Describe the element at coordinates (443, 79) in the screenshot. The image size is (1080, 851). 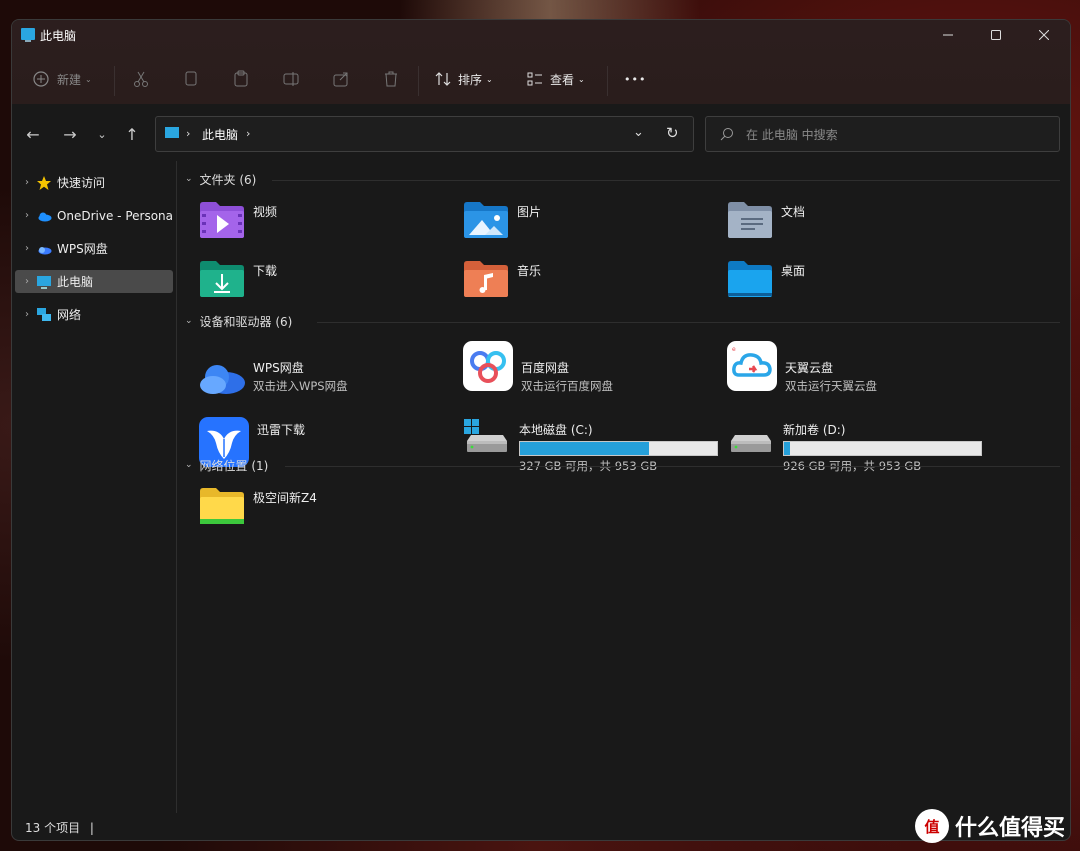
I see `sort-icon` at that location.